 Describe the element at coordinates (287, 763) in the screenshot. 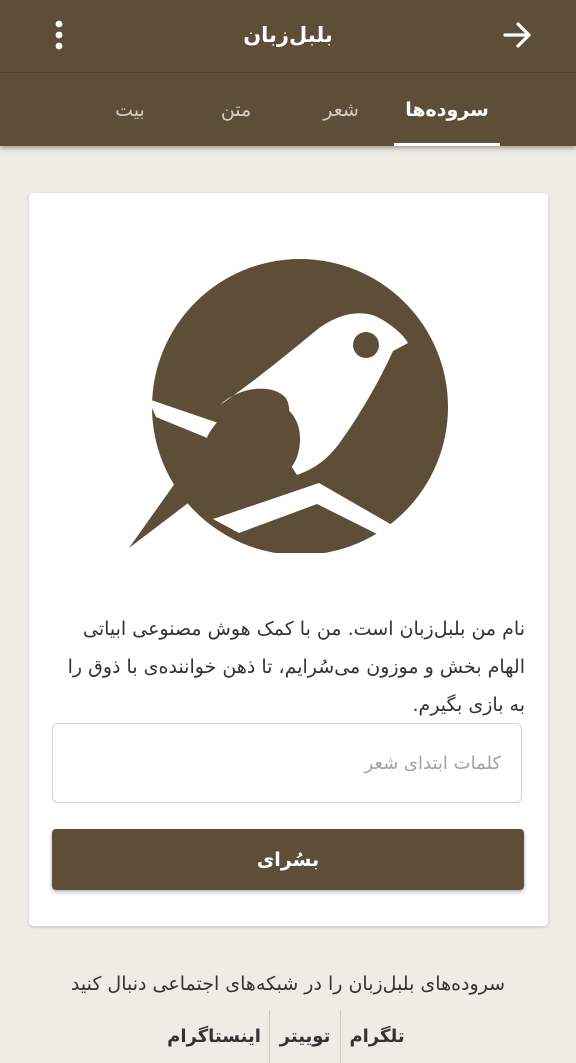

I see `poem-start-input` at that location.